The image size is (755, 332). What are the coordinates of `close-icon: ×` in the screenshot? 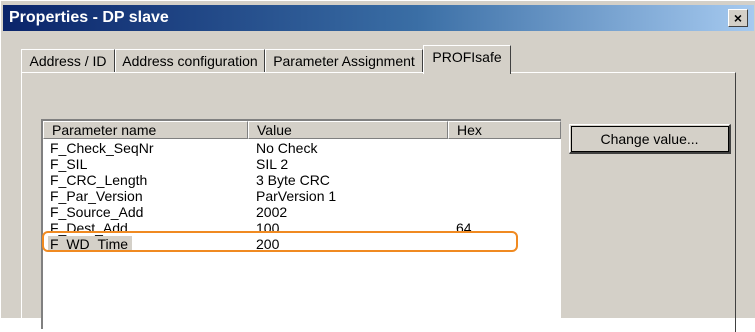 It's located at (738, 18).